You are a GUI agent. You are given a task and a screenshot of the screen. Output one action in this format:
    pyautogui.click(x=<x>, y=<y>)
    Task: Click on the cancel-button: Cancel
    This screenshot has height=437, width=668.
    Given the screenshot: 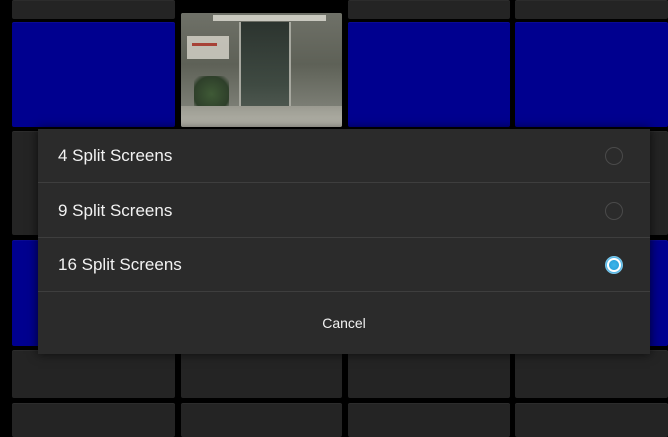 What is the action you would take?
    pyautogui.click(x=344, y=323)
    